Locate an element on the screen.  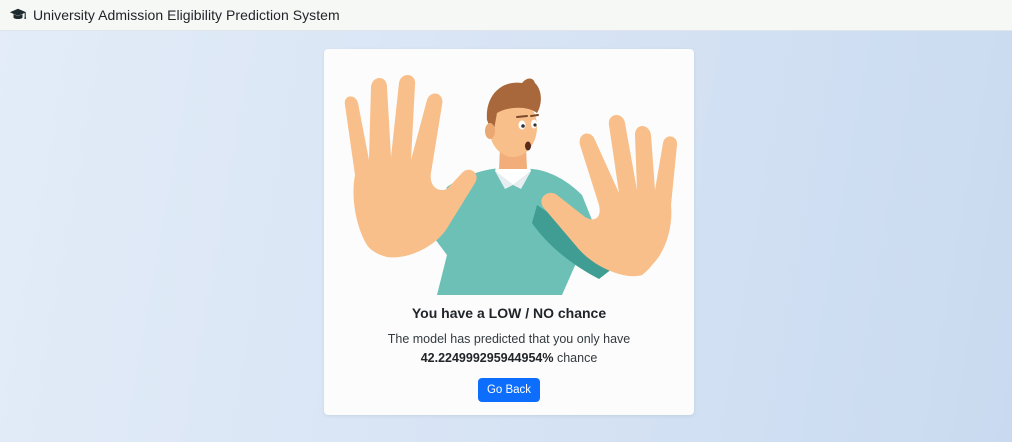
go-back-button: Go Back is located at coordinates (509, 390).